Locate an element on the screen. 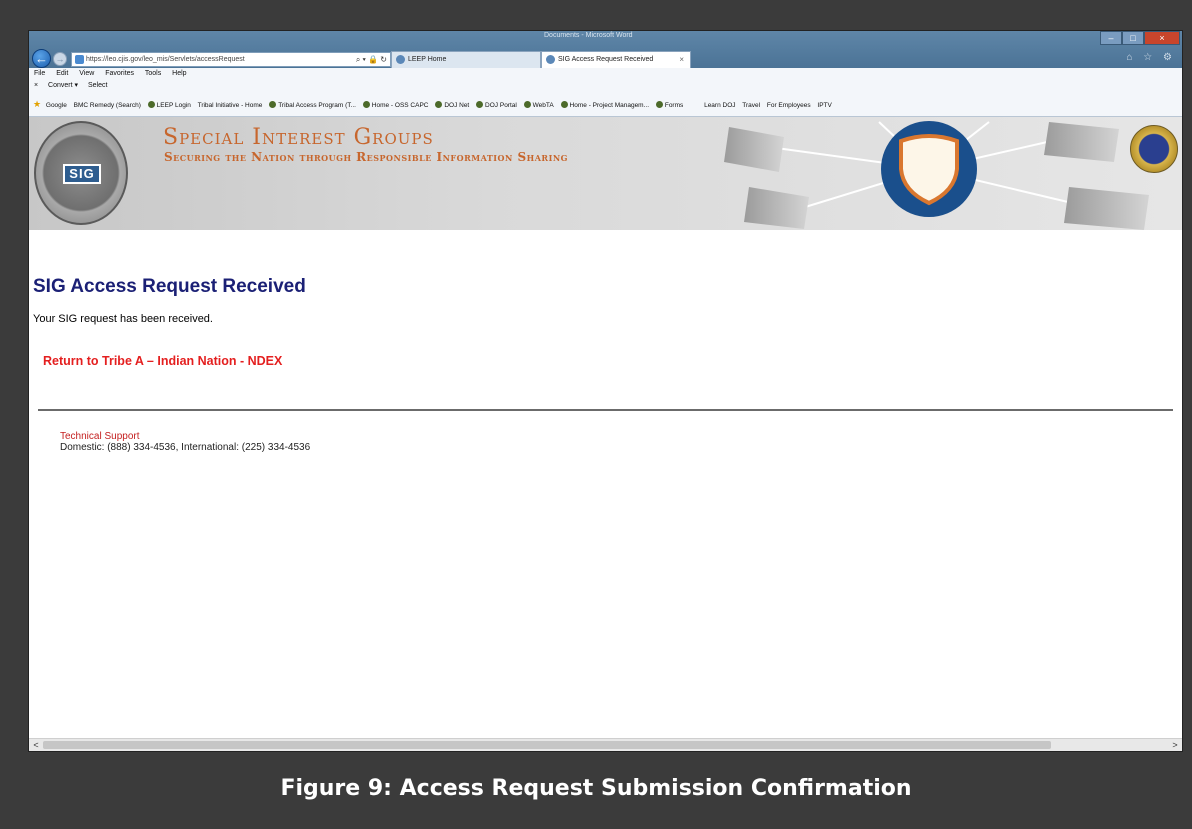 The width and height of the screenshot is (1192, 829). fav-travel: Travel is located at coordinates (751, 105).